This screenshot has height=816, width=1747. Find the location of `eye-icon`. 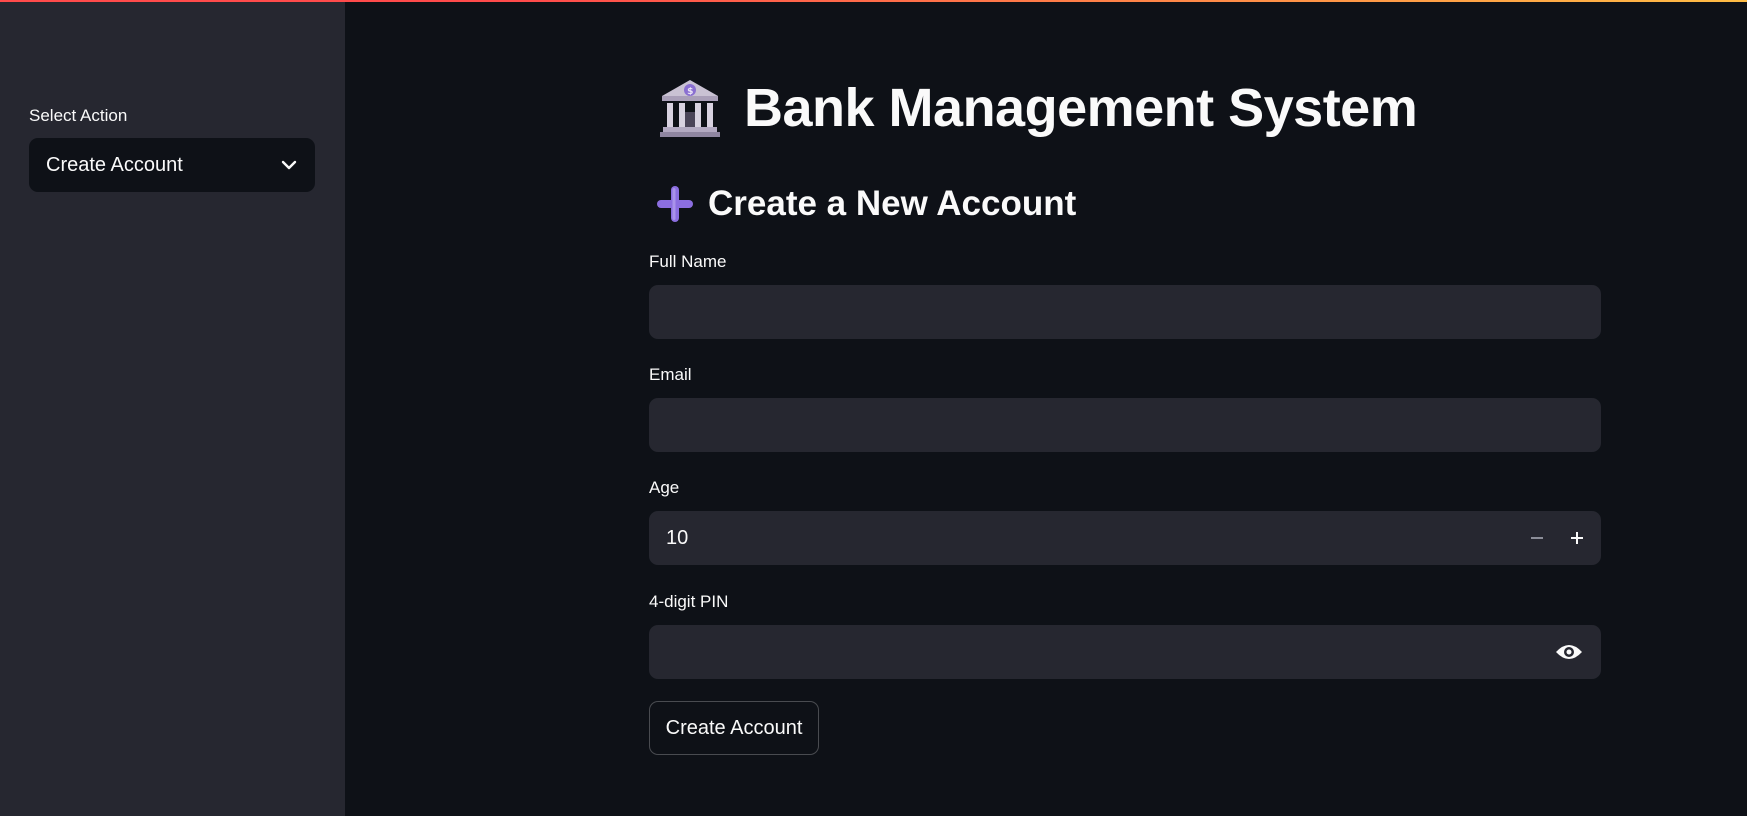

eye-icon is located at coordinates (1569, 652).